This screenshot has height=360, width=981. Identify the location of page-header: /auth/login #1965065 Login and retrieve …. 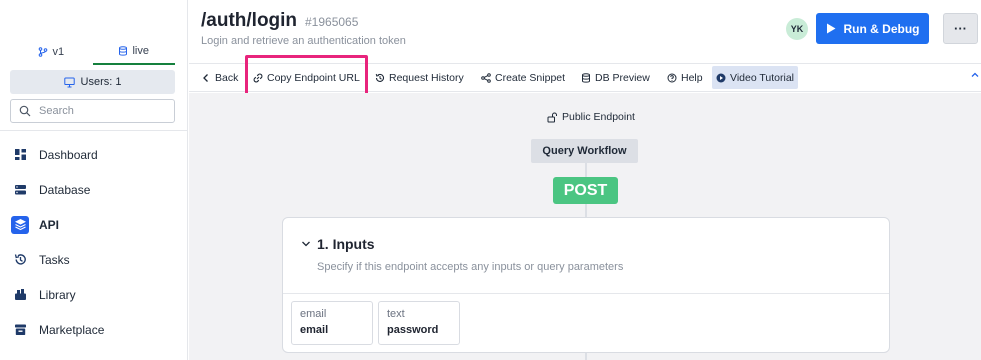
(585, 31).